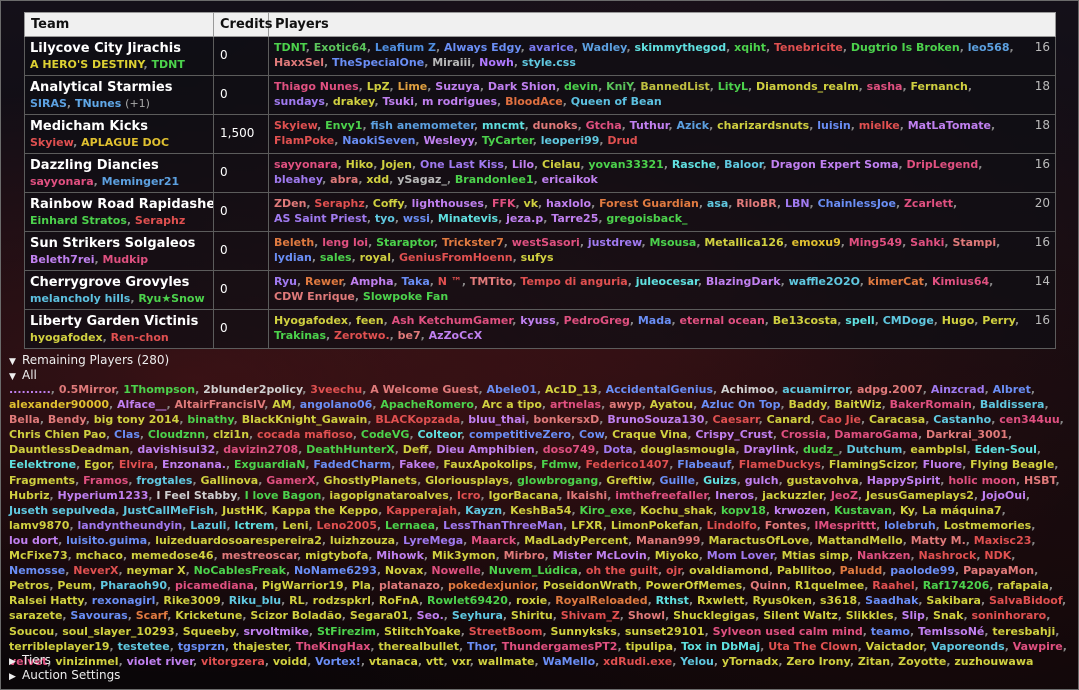 Image resolution: width=1079 pixels, height=690 pixels. What do you see at coordinates (938, 540) in the screenshot?
I see `player-name: Matty M.` at bounding box center [938, 540].